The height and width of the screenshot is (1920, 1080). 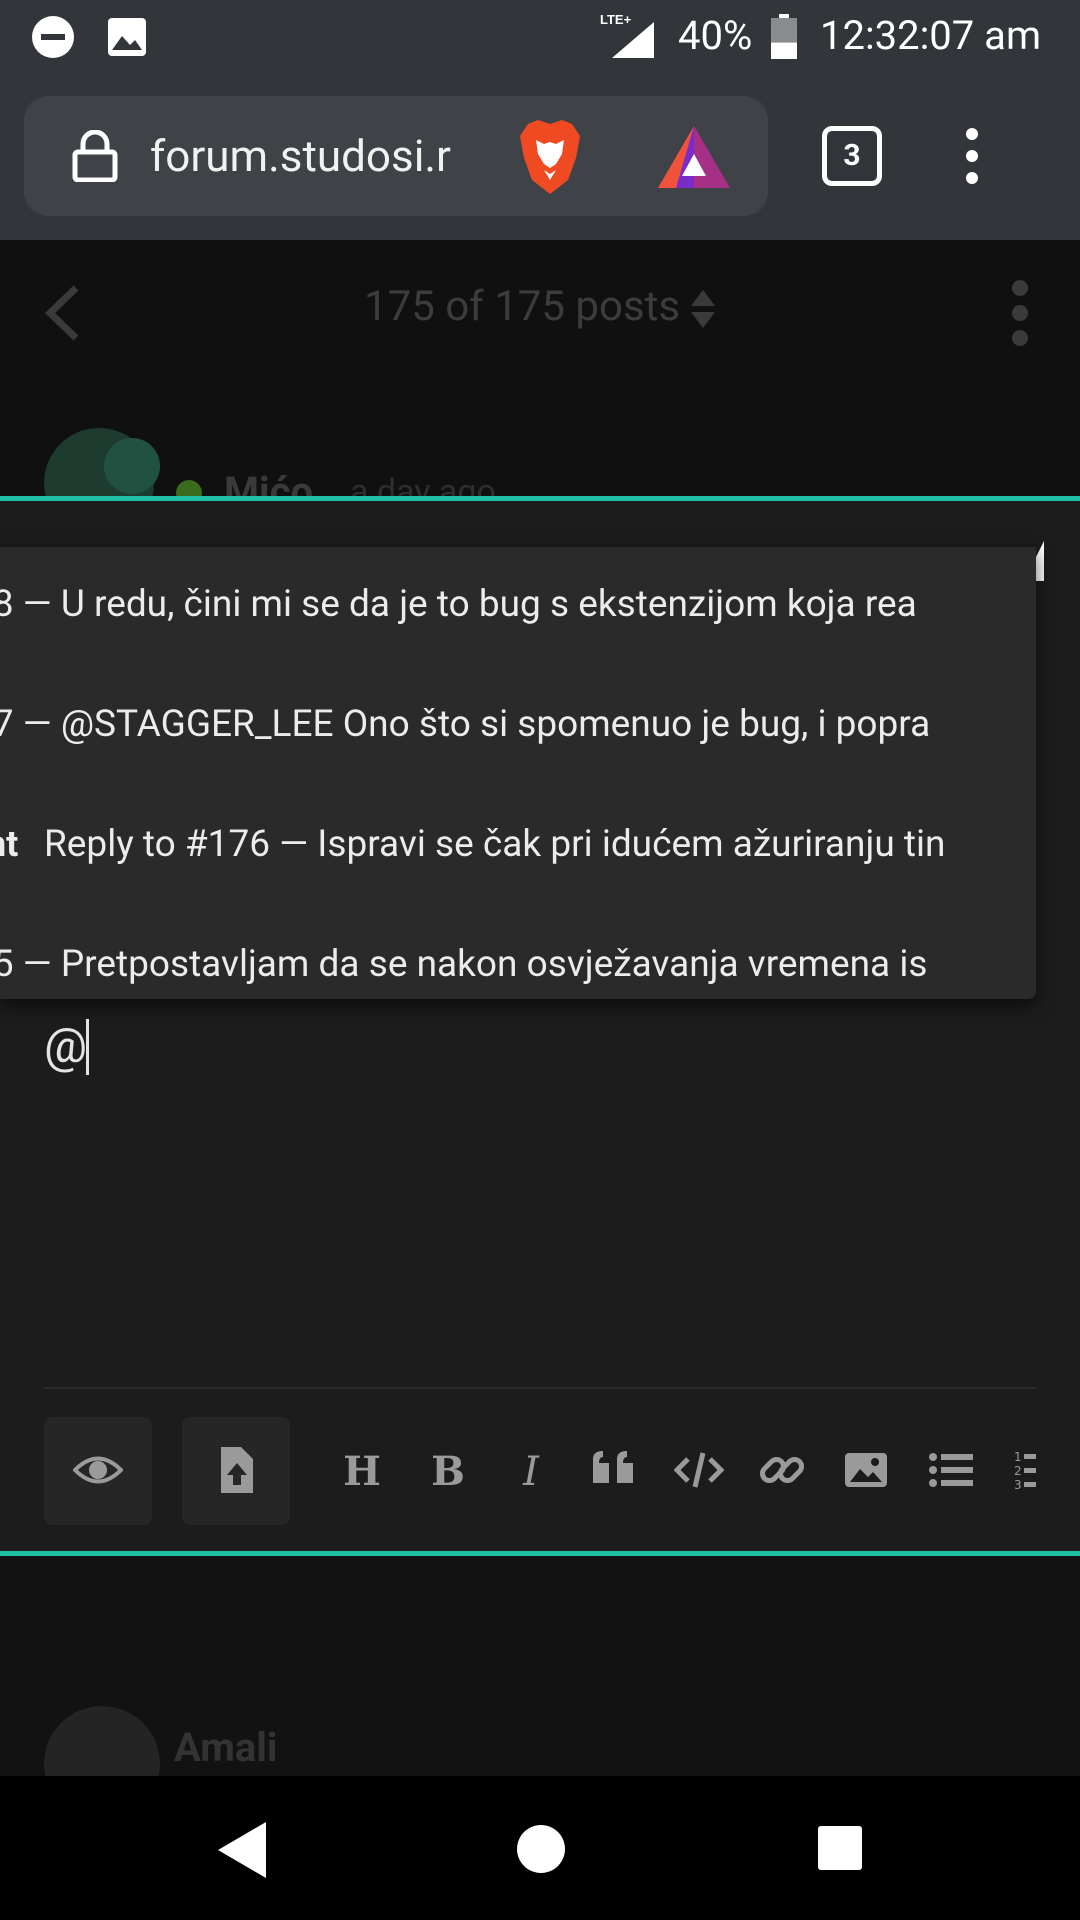 I want to click on link-icon, so click(x=782, y=1470).